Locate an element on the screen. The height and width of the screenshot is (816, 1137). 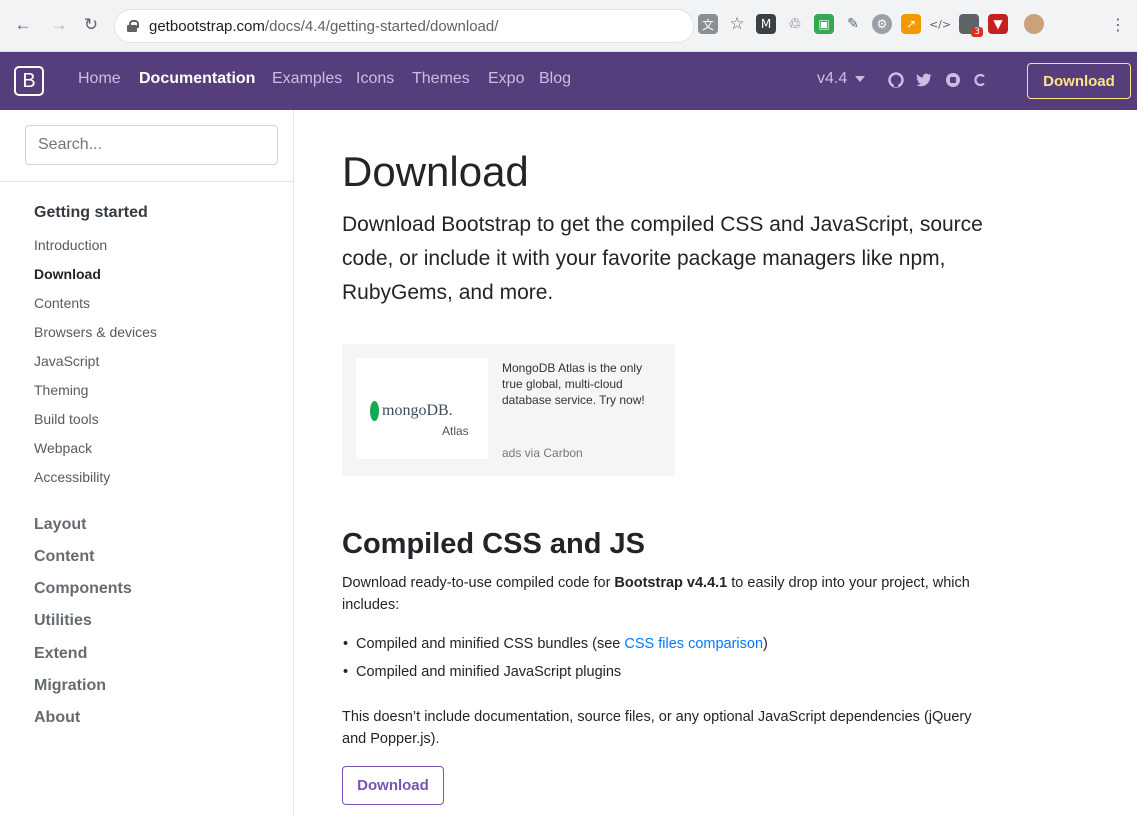
search-area is located at coordinates (146, 146).